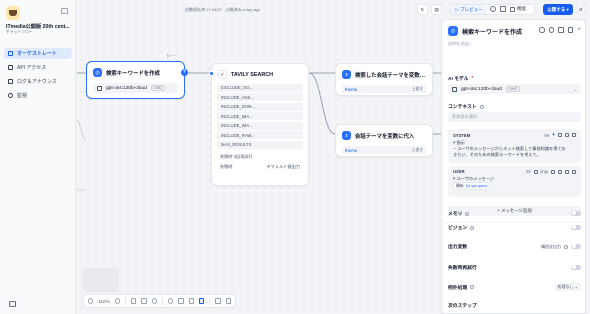  Describe the element at coordinates (218, 301) in the screenshot. I see `layout-icon` at that location.